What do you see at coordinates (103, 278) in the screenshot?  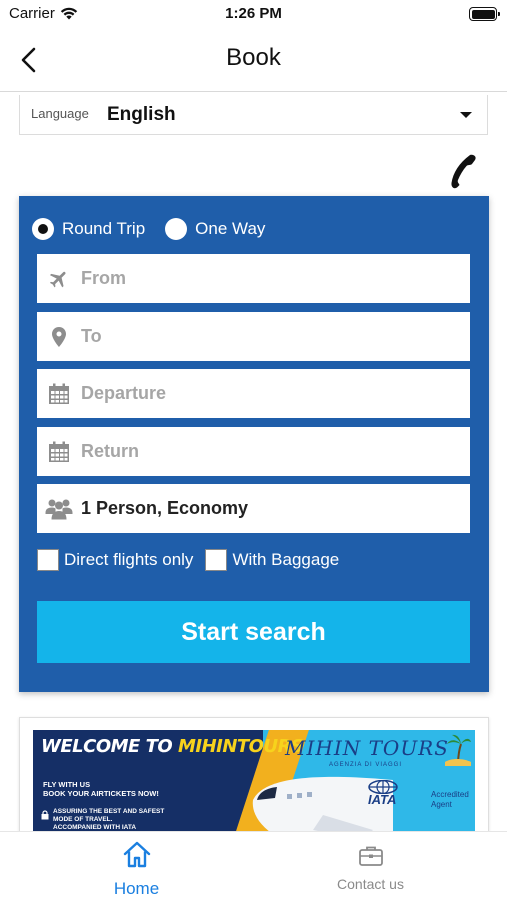 I see `from-placeholder: From` at bounding box center [103, 278].